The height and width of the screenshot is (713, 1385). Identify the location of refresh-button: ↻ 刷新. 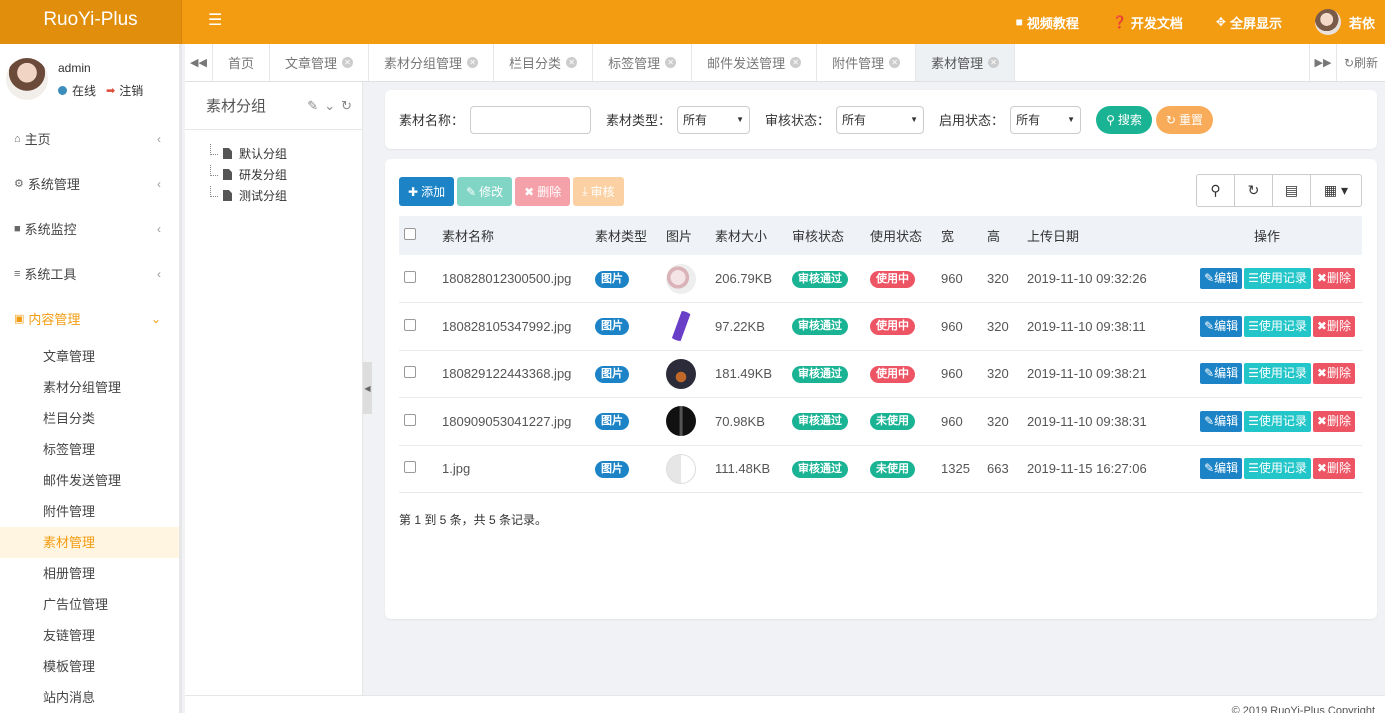
(1361, 62).